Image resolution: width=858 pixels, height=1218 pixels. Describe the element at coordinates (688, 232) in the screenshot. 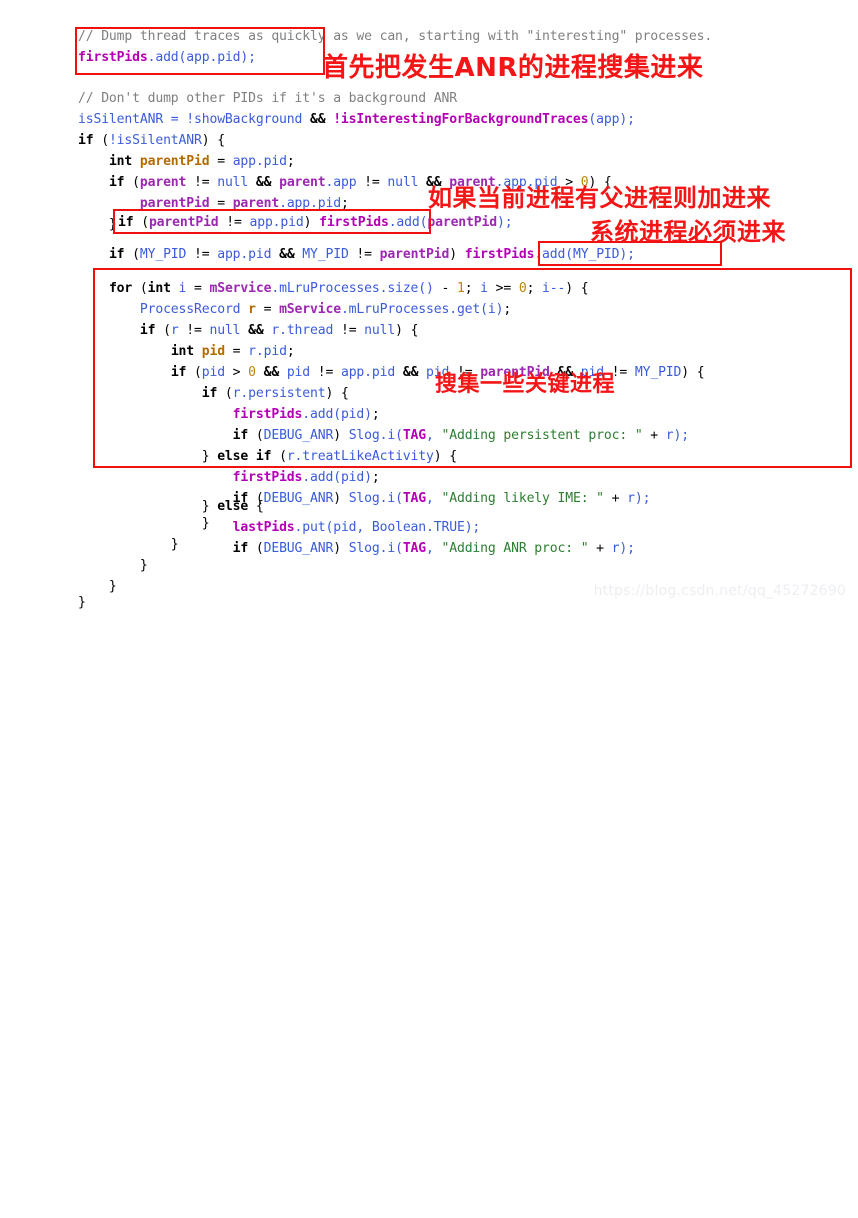

I see `annotation-system-process: 系统进程必须进来` at that location.